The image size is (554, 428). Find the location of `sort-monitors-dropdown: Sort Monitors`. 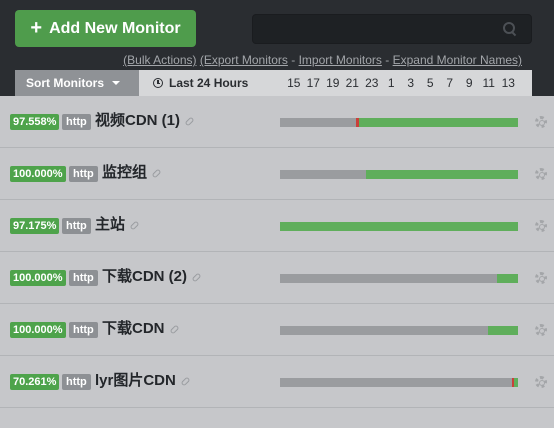

sort-monitors-dropdown: Sort Monitors is located at coordinates (77, 83).